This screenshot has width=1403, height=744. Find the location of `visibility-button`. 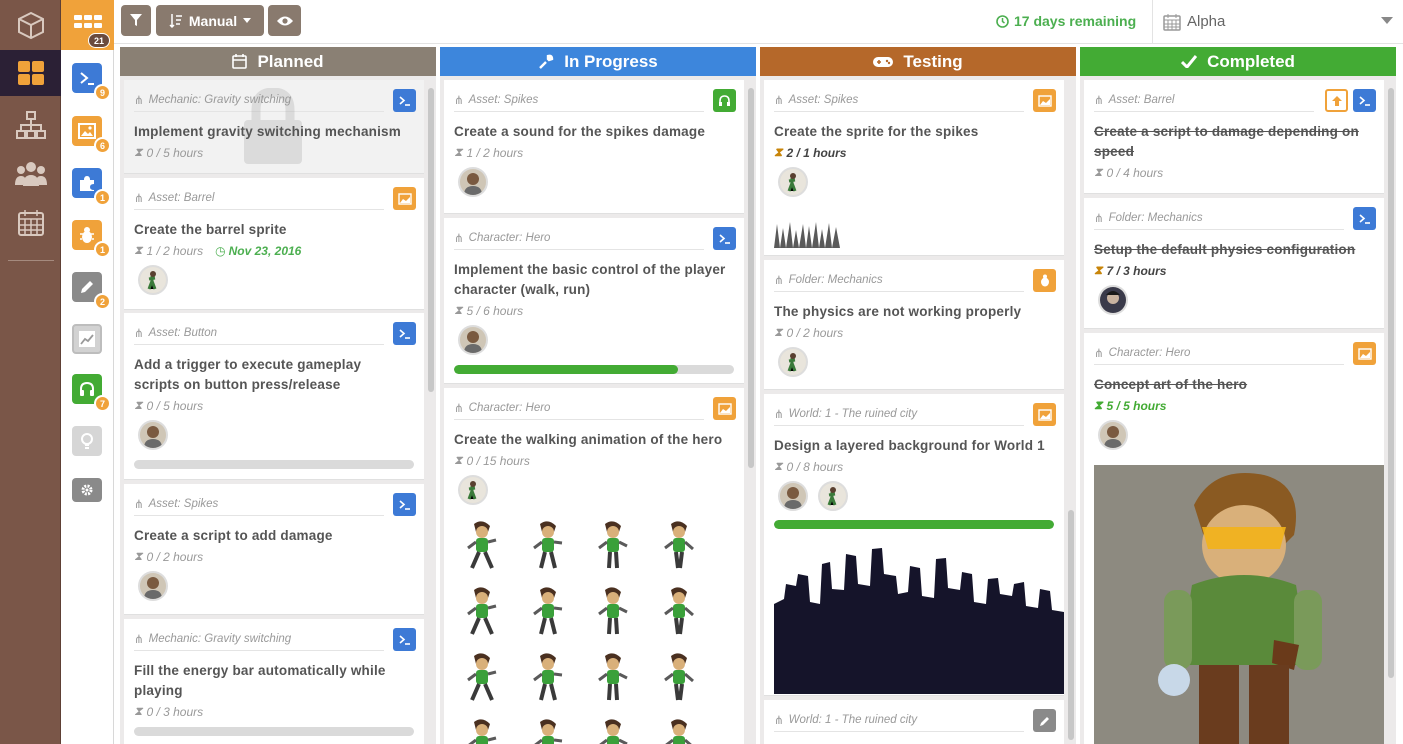

visibility-button is located at coordinates (284, 20).